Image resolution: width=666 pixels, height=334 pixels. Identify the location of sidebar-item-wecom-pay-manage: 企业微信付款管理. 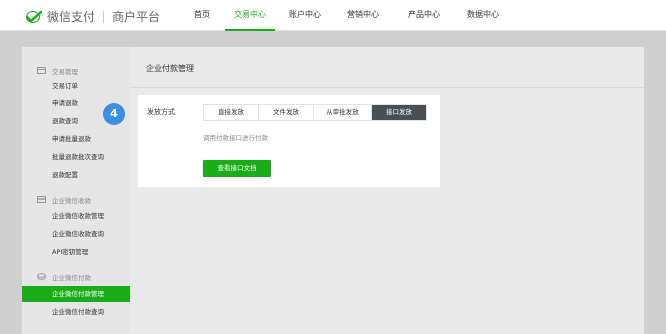
(76, 294).